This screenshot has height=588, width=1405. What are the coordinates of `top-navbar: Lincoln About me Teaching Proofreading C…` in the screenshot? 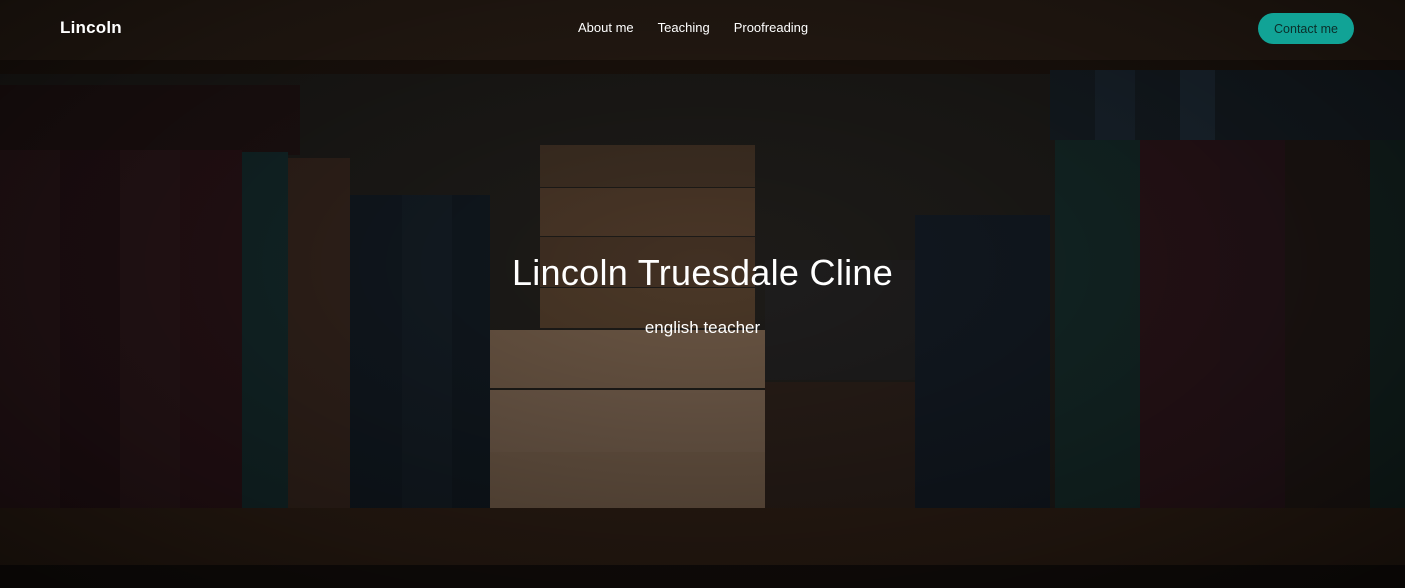 It's located at (702, 29).